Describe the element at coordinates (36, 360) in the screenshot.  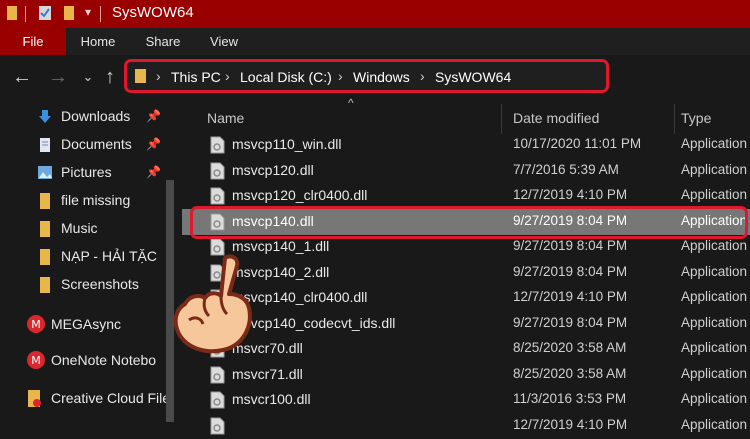
I see `onenote-icon: M` at that location.